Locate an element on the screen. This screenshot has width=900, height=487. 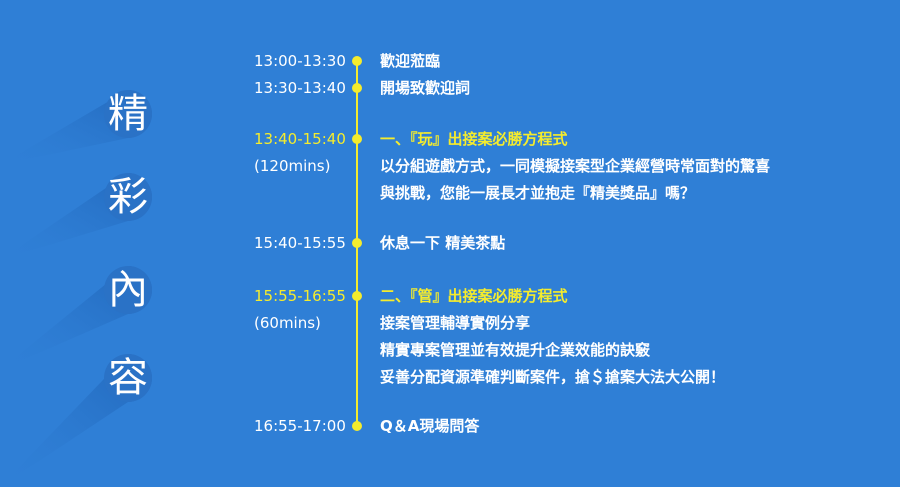
schedule-item-desc: 與挑戰，您能一展長才並抱走『精美獎品』嗎？ is located at coordinates (538, 193).